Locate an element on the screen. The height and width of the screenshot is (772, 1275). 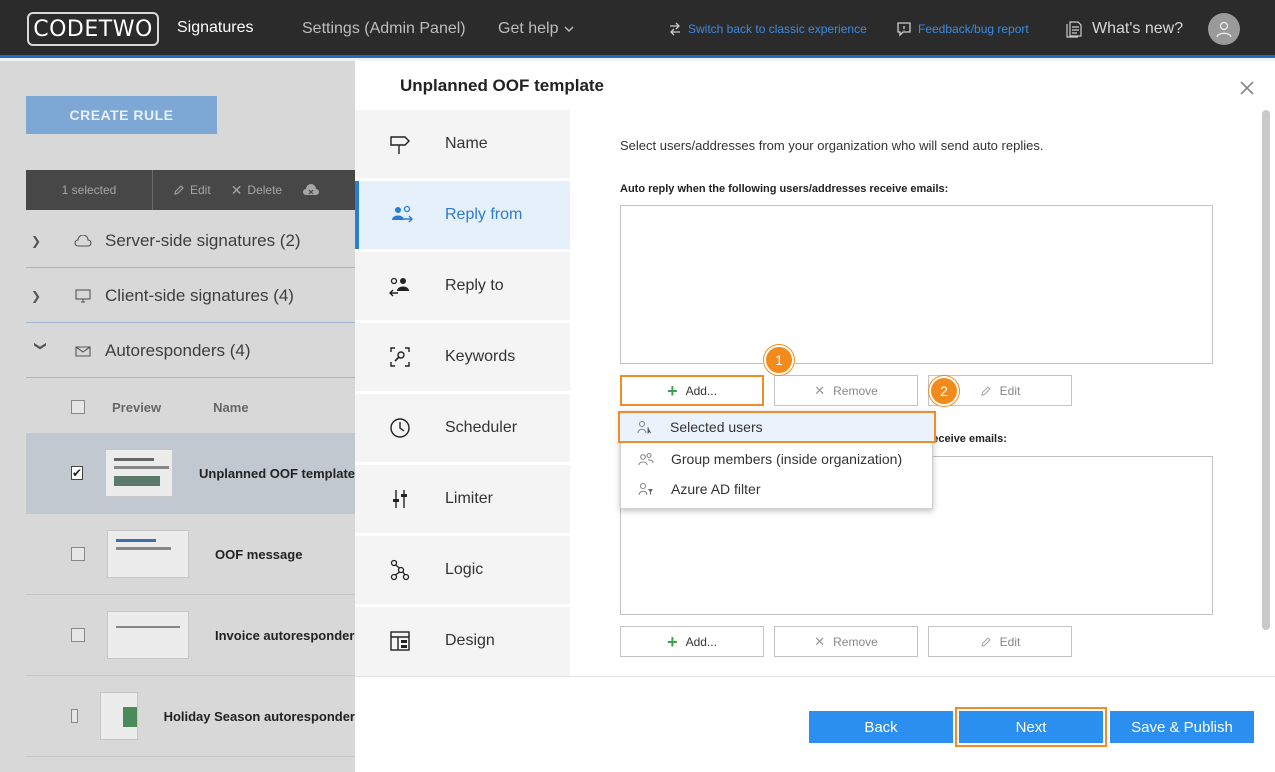
next-button: Next is located at coordinates (1031, 727).